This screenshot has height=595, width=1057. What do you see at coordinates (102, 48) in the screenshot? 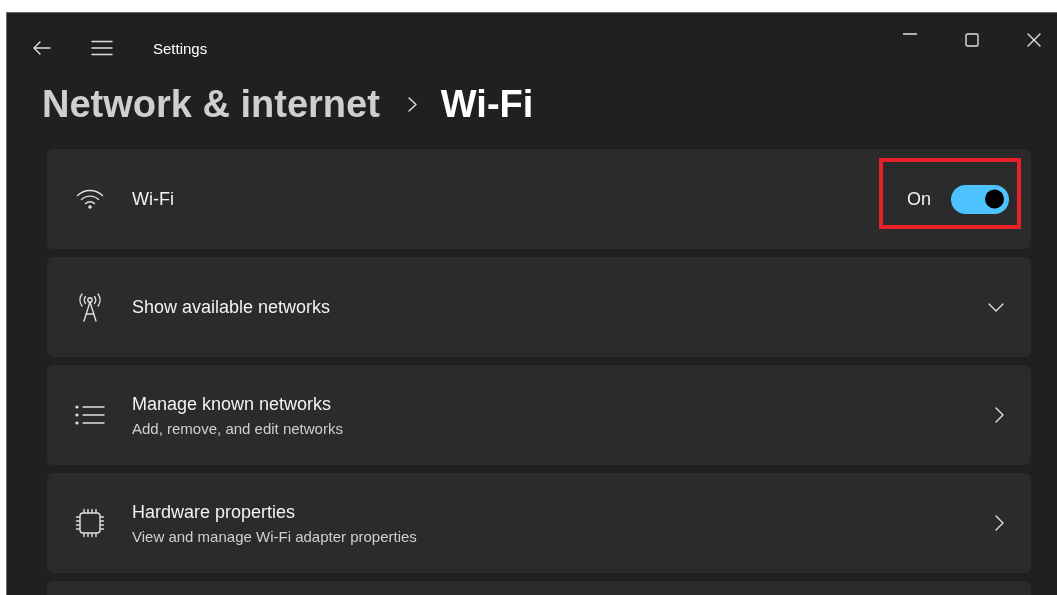
I see `menu-icon` at bounding box center [102, 48].